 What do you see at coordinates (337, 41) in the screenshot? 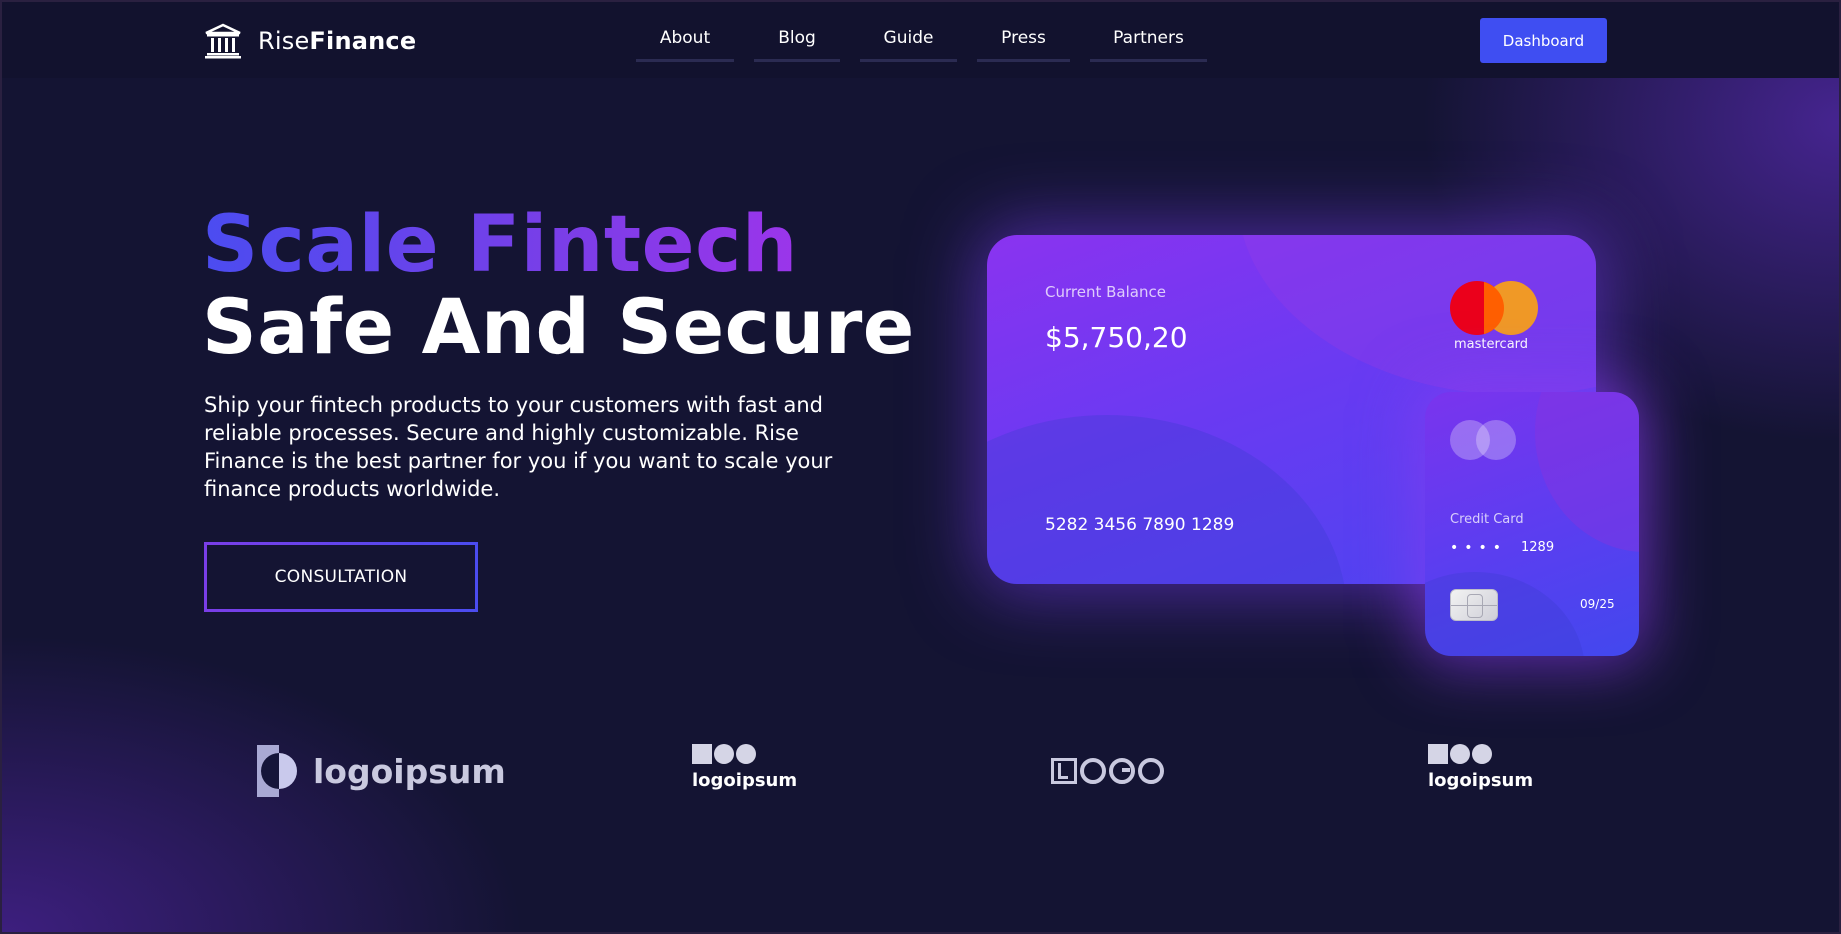
I see `brand-name: RiseFinance` at bounding box center [337, 41].